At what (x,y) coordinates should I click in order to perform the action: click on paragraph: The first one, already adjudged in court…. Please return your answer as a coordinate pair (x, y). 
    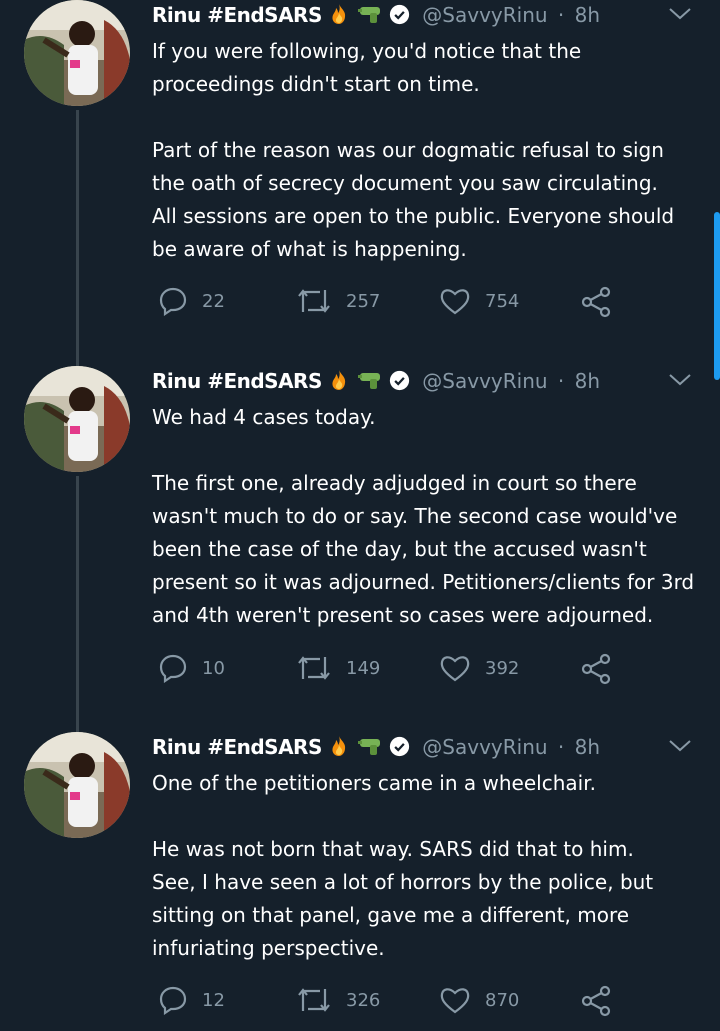
    Looking at the image, I should click on (423, 549).